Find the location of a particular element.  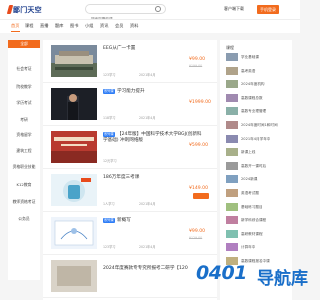

recommend-item-label: 2021年4月学年中 is located at coordinates (256, 138).